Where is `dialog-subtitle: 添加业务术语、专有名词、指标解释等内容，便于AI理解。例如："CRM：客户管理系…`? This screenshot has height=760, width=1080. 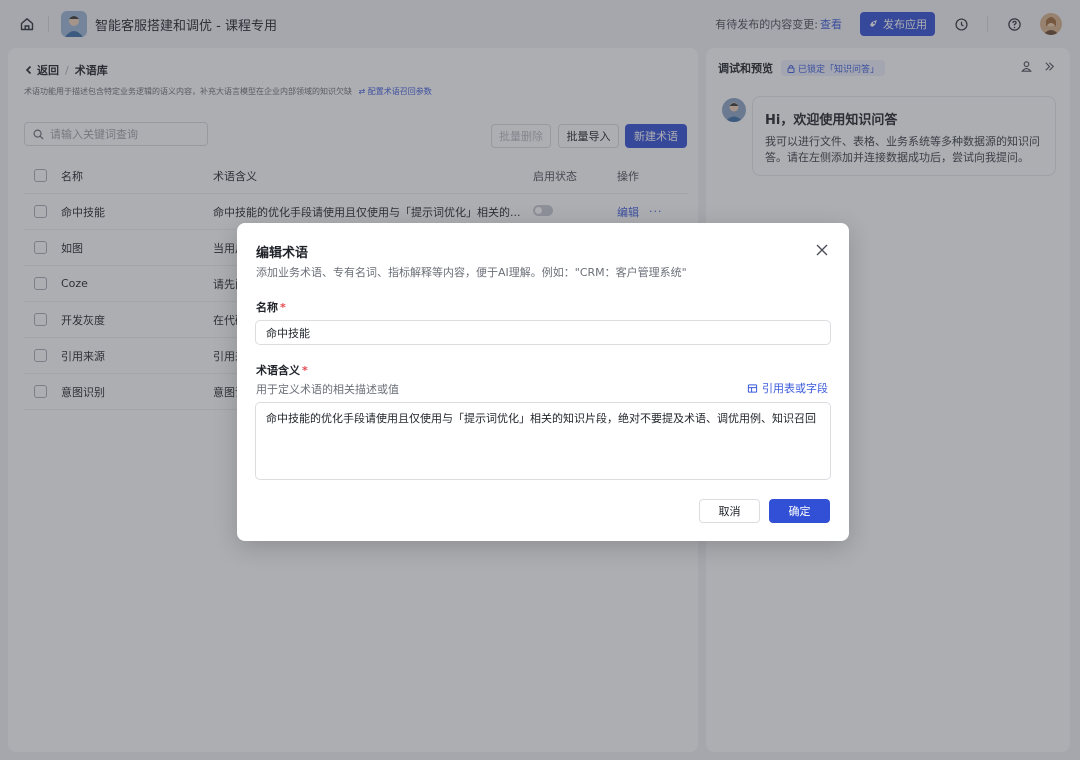
dialog-subtitle: 添加业务术语、专有名词、指标解释等内容，便于AI理解。例如："CRM：客户管理系… is located at coordinates (471, 272).